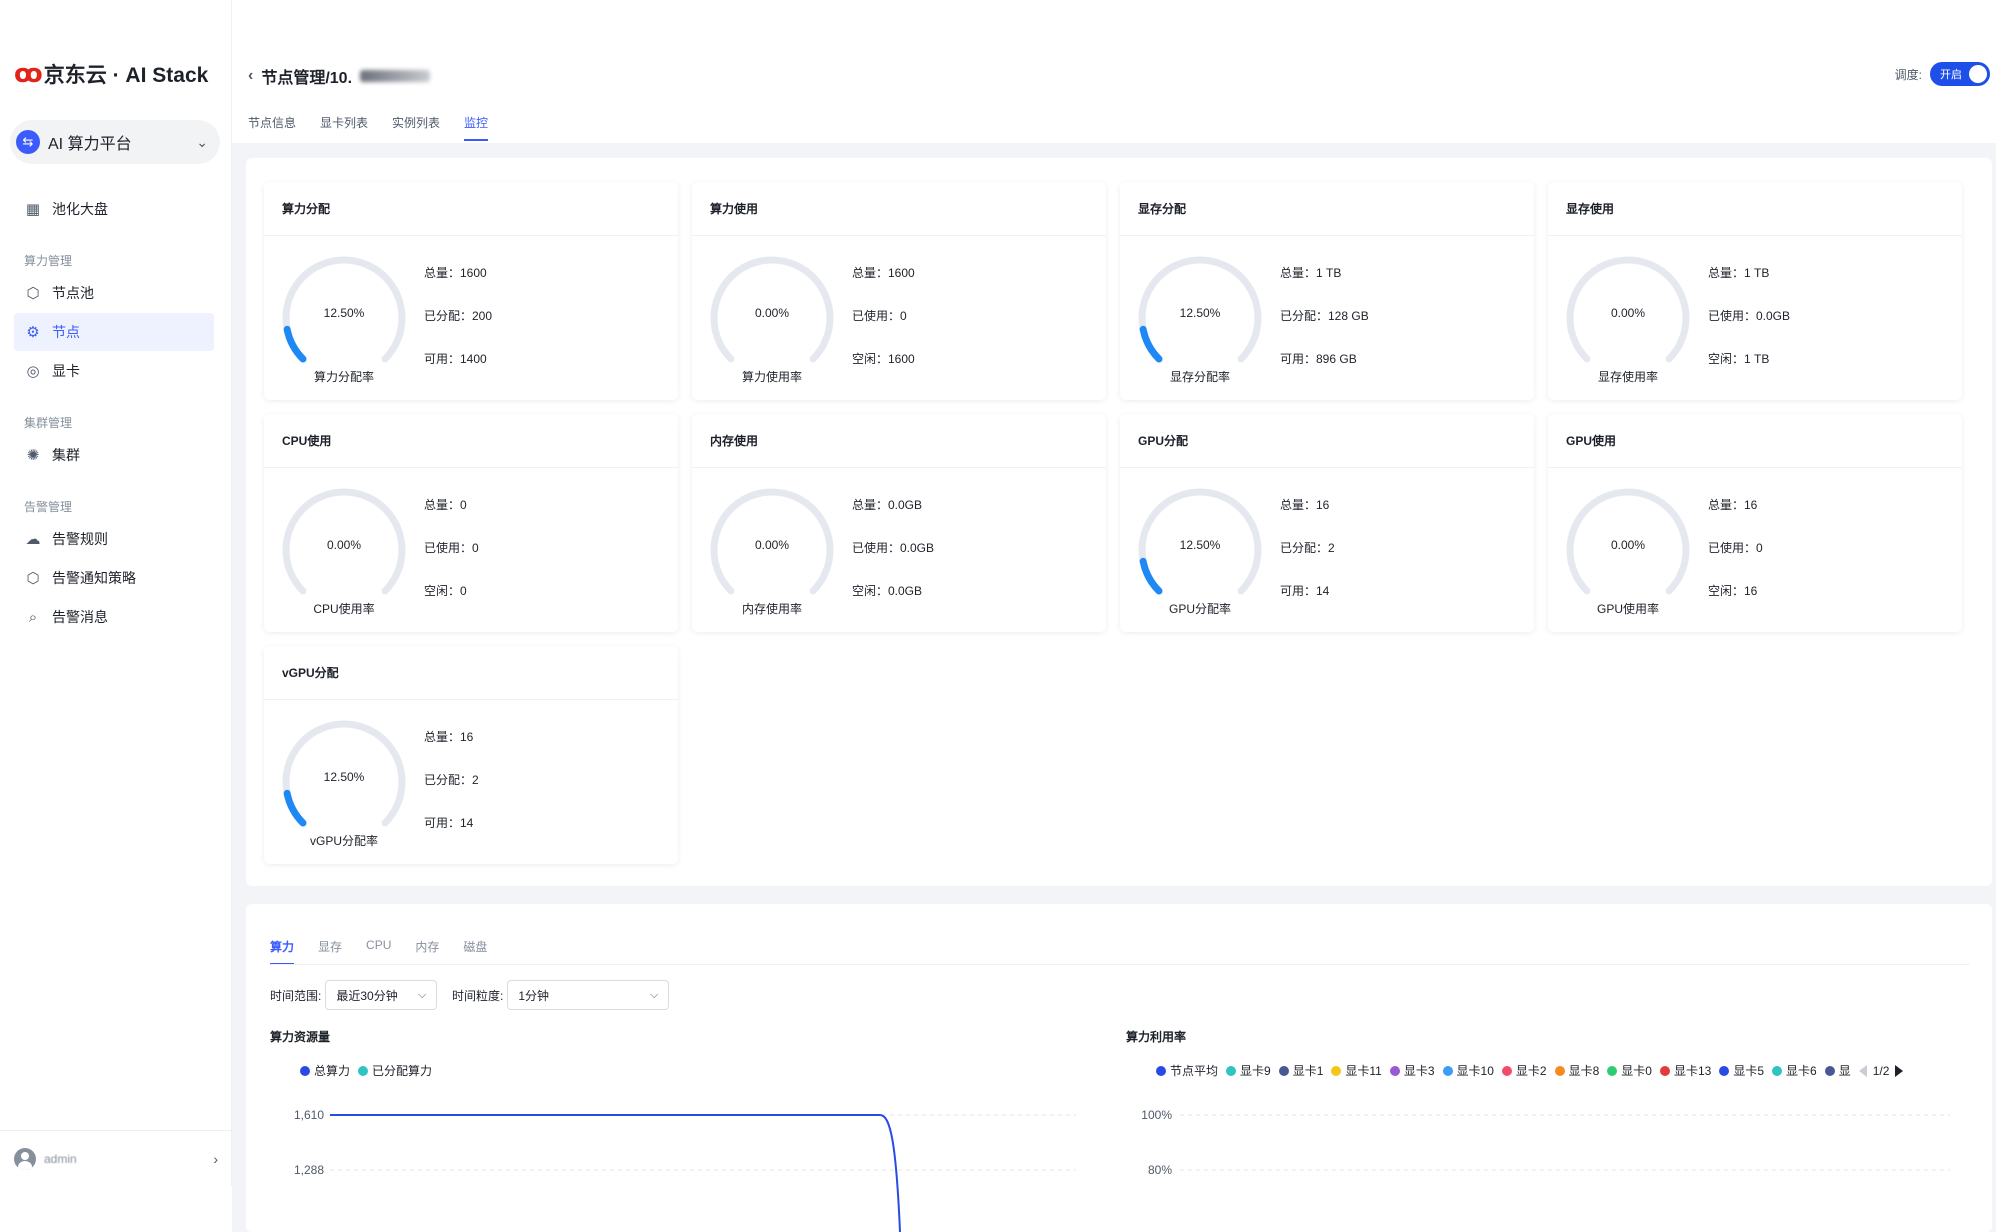 Image resolution: width=1996 pixels, height=1232 pixels. Describe the element at coordinates (1749, 328) in the screenshot. I see `card-stats: 总量：1 TB 已使用：0.0GB 空闲：1 TB` at that location.